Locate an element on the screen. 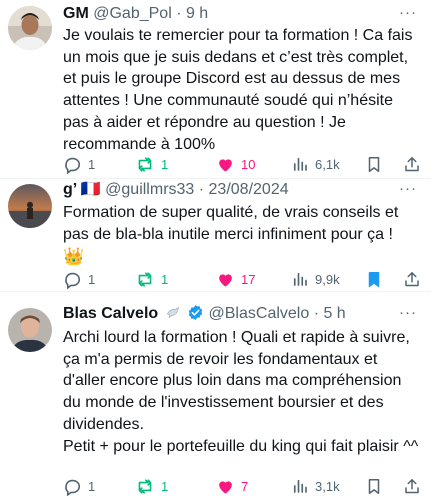  tweet-header: g’ 🇫🇷 @guillmrs33 · 23/08/2024 is located at coordinates (176, 190).